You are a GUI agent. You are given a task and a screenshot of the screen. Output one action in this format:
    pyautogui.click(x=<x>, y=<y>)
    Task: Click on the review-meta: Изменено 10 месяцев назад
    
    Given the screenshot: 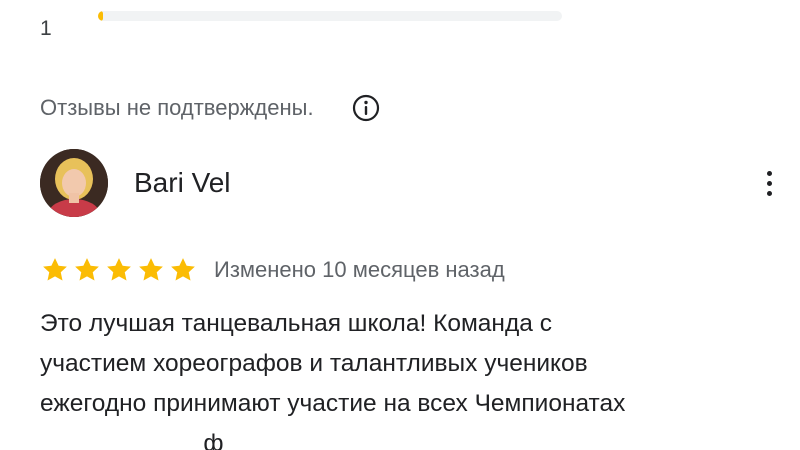 What is the action you would take?
    pyautogui.click(x=272, y=270)
    